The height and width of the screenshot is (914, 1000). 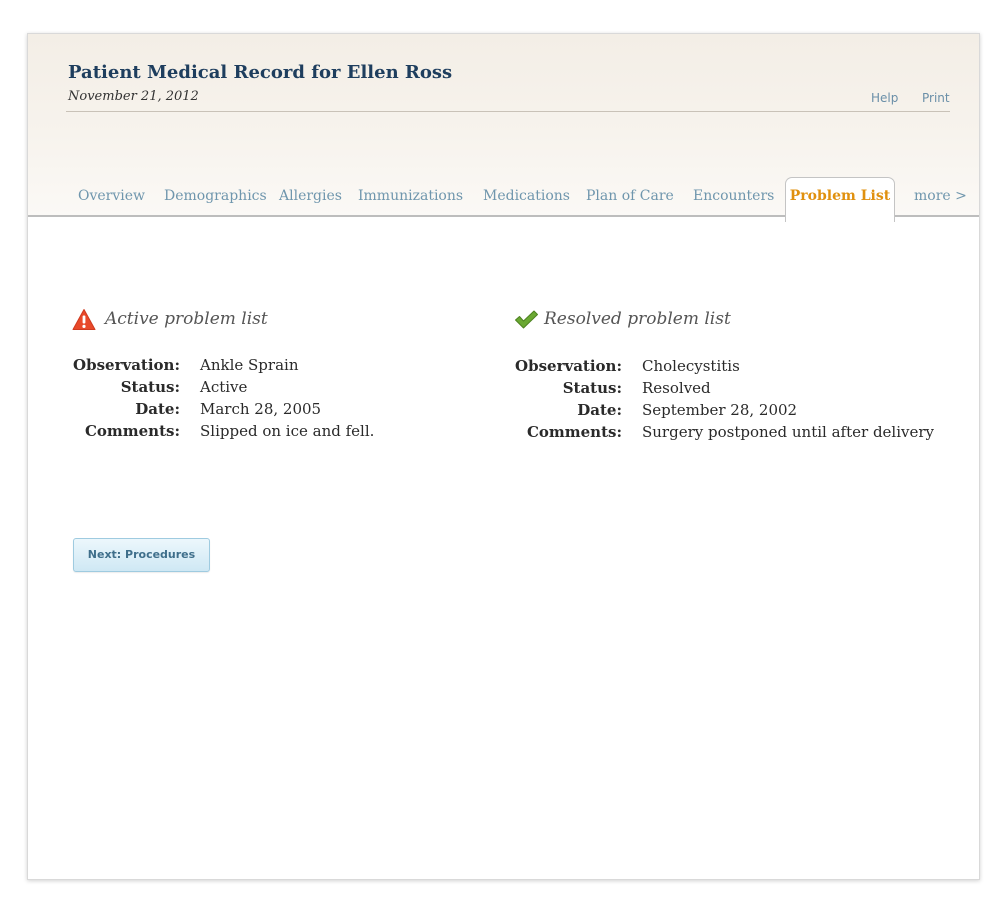 What do you see at coordinates (637, 319) in the screenshot?
I see `resolved-problem-heading: Resolved problem list` at bounding box center [637, 319].